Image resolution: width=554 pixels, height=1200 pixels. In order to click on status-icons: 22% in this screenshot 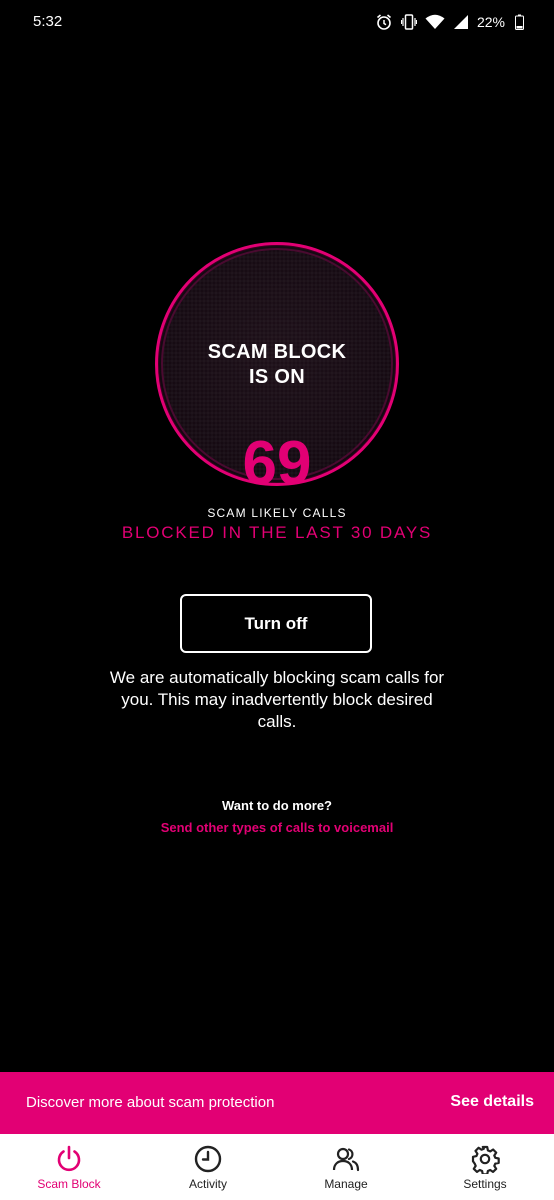, I will do `click(449, 22)`.